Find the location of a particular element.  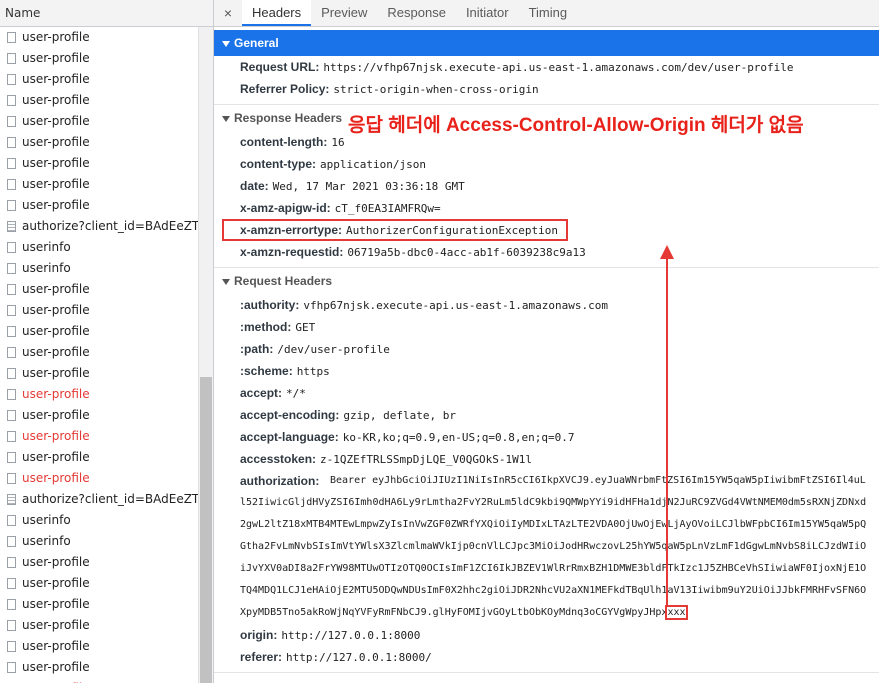

request-header-key: referer: is located at coordinates (261, 657).